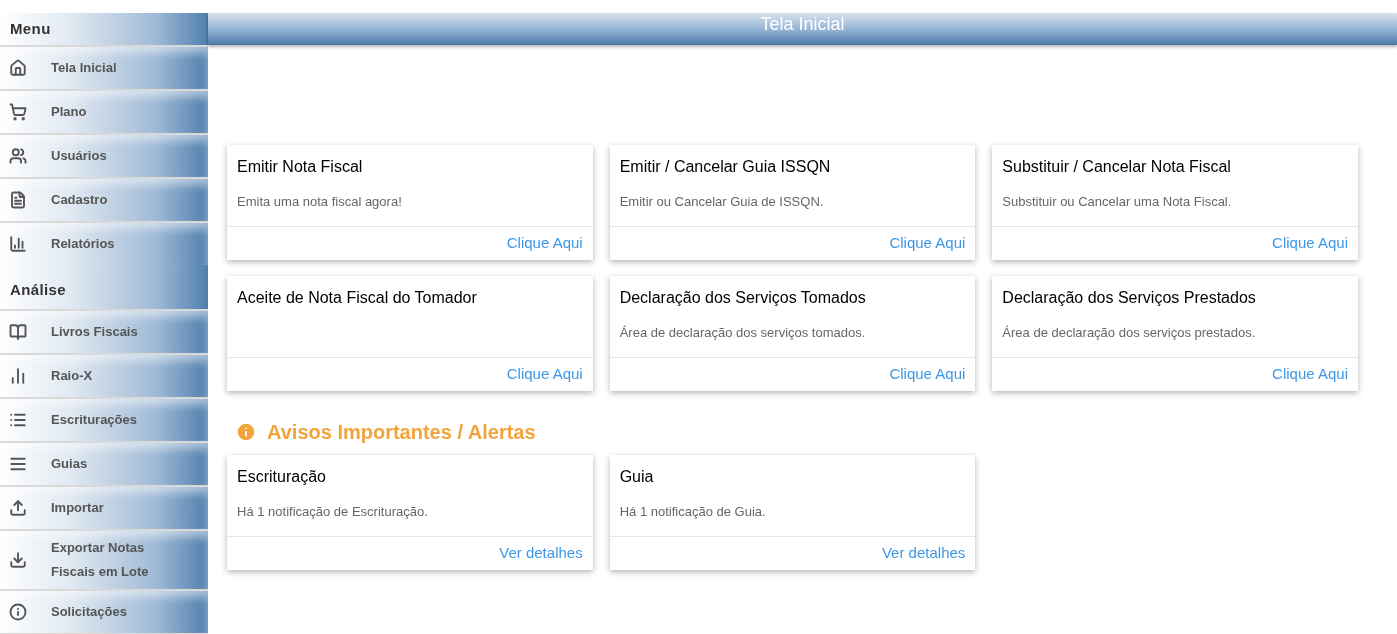 Image resolution: width=1397 pixels, height=634 pixels. Describe the element at coordinates (1129, 332) in the screenshot. I see `card-description: Área de declaração dos serviços prestados.` at that location.